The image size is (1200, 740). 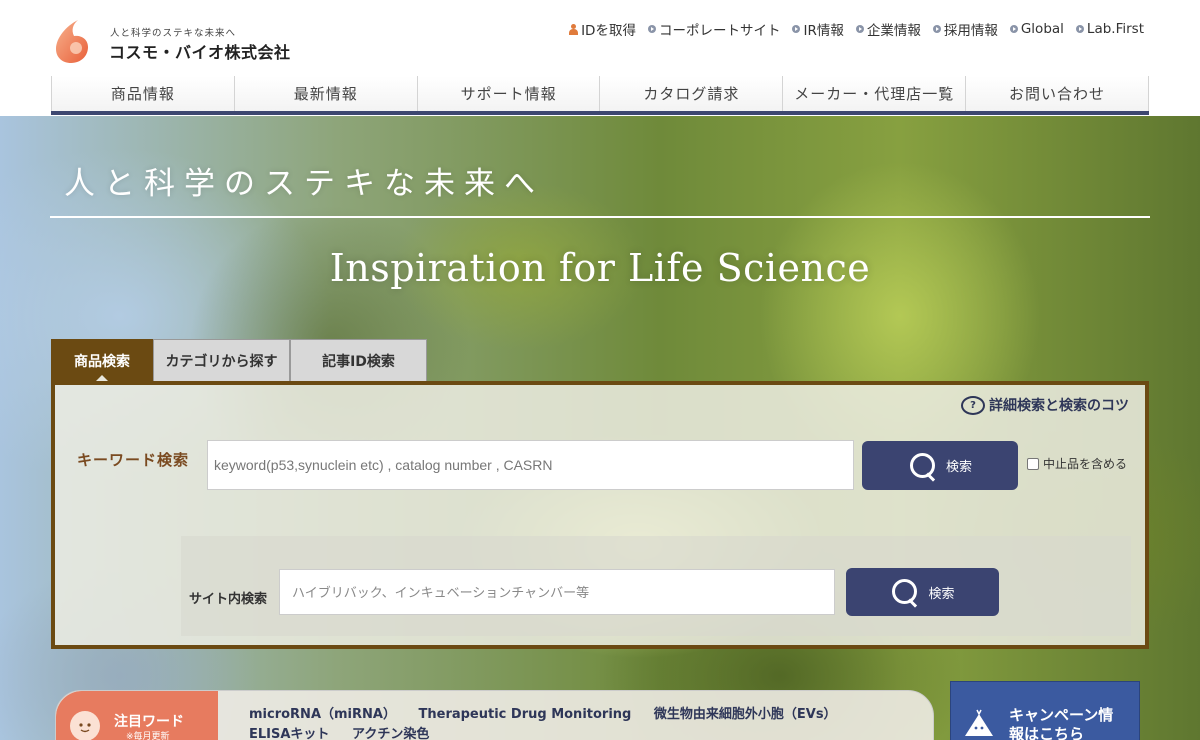 What do you see at coordinates (142, 93) in the screenshot?
I see `nav-item-products: 商品情報` at bounding box center [142, 93].